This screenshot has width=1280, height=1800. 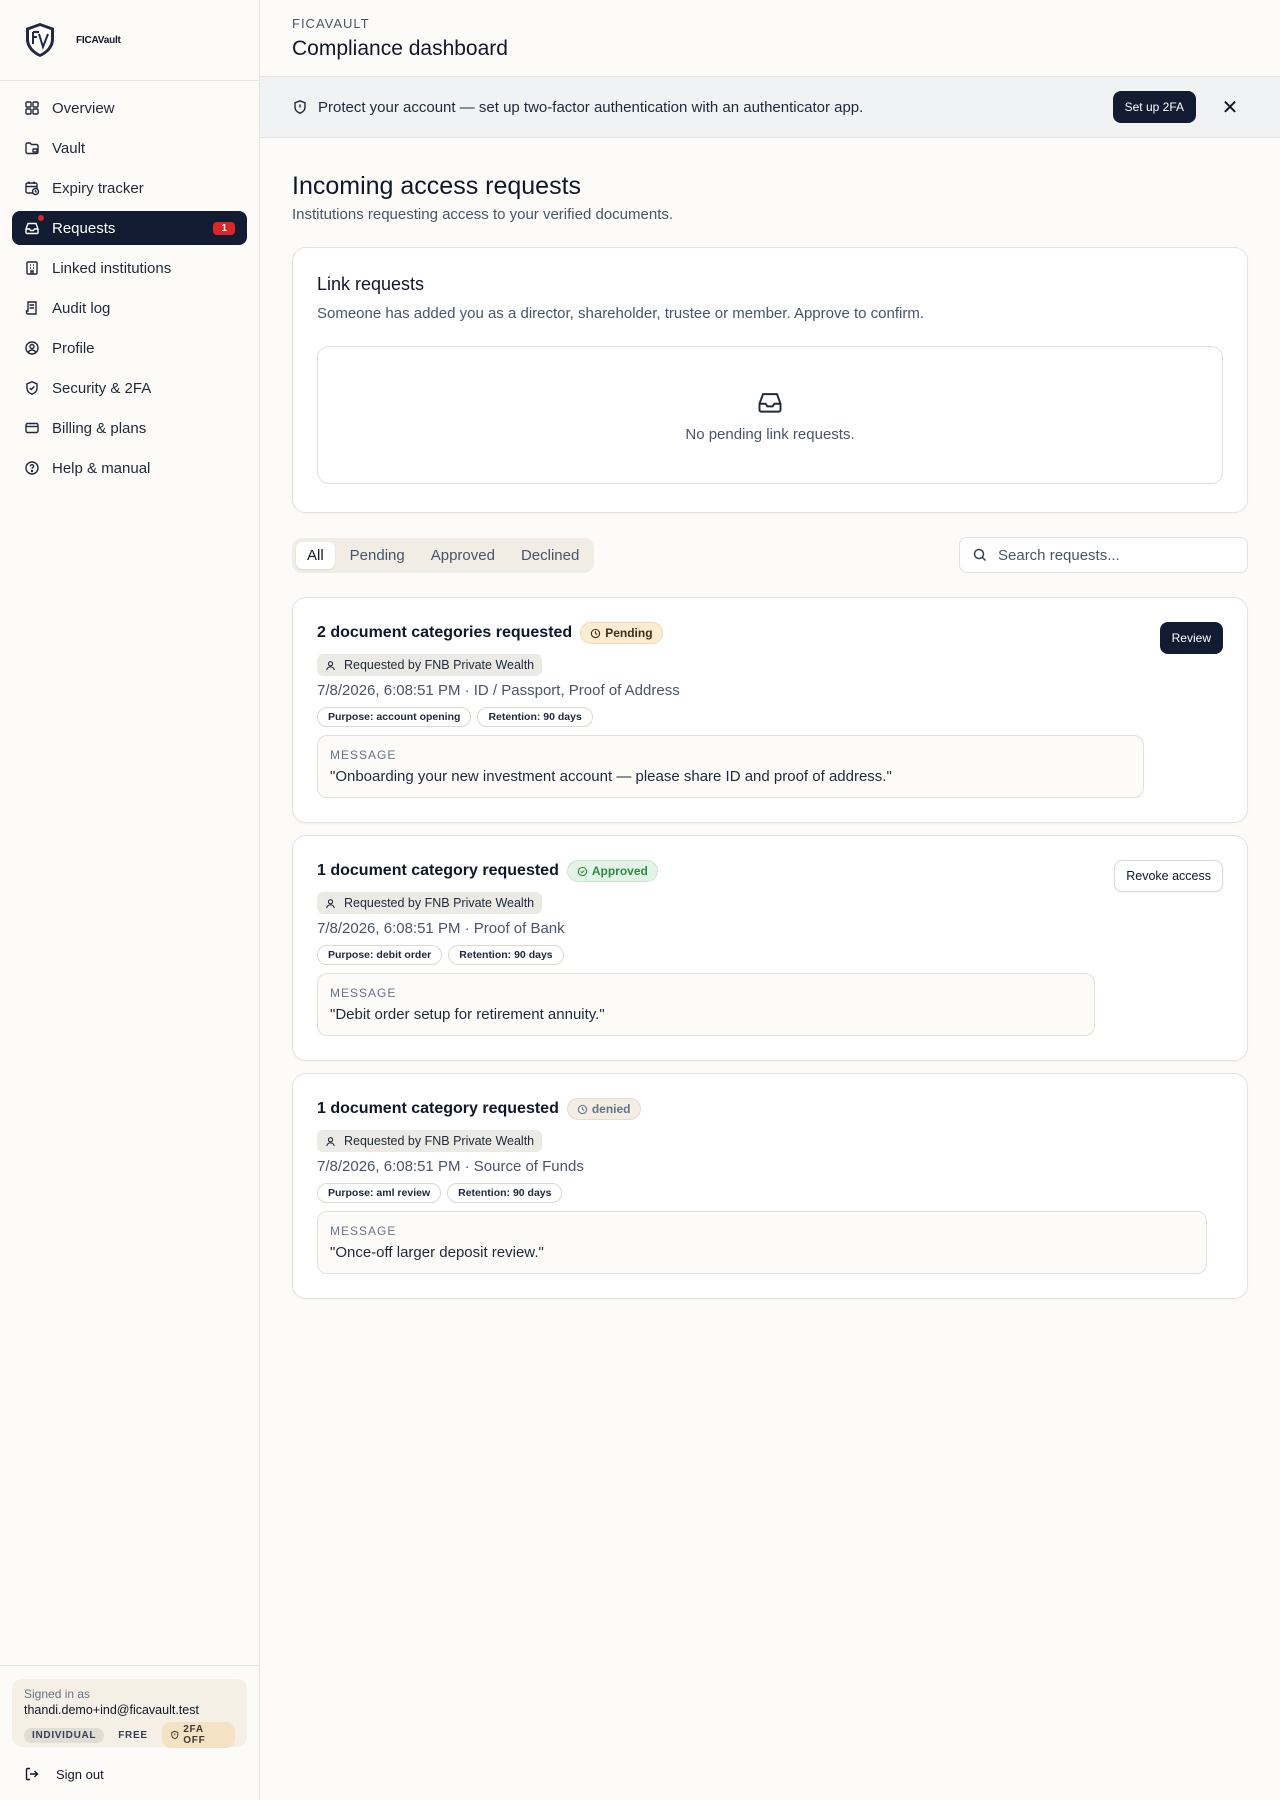 What do you see at coordinates (32, 468) in the screenshot?
I see `help-circle-icon` at bounding box center [32, 468].